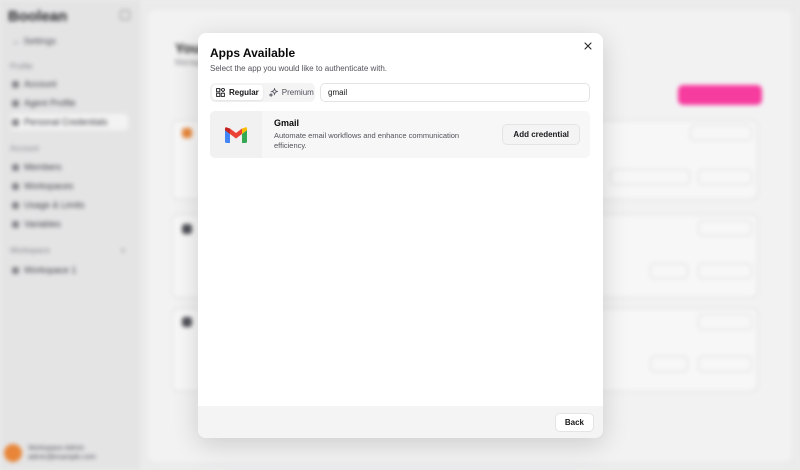 The width and height of the screenshot is (800, 470). I want to click on back-button: Back, so click(574, 422).